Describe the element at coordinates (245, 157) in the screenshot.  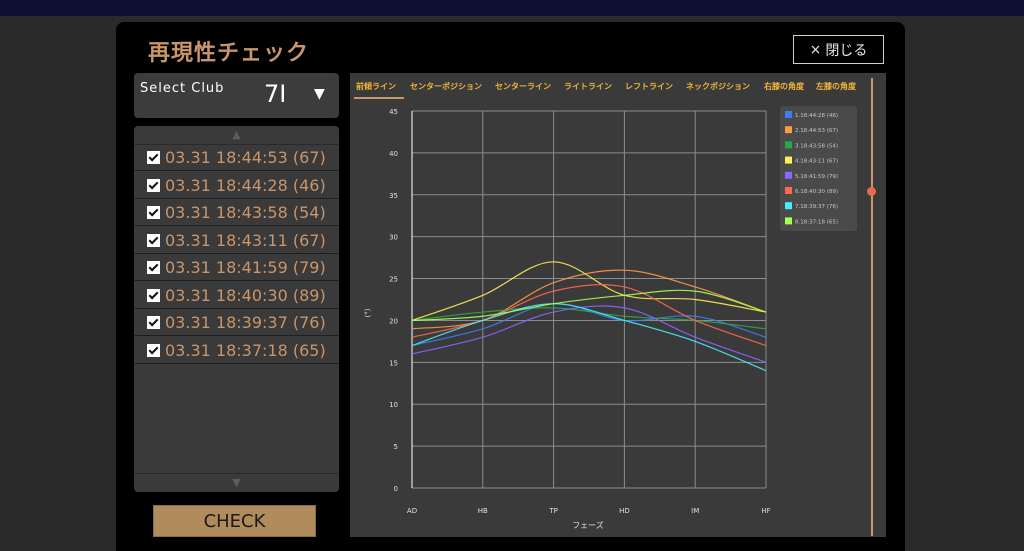
I see `shot-label: 03.31 18:44:53 (67)` at that location.